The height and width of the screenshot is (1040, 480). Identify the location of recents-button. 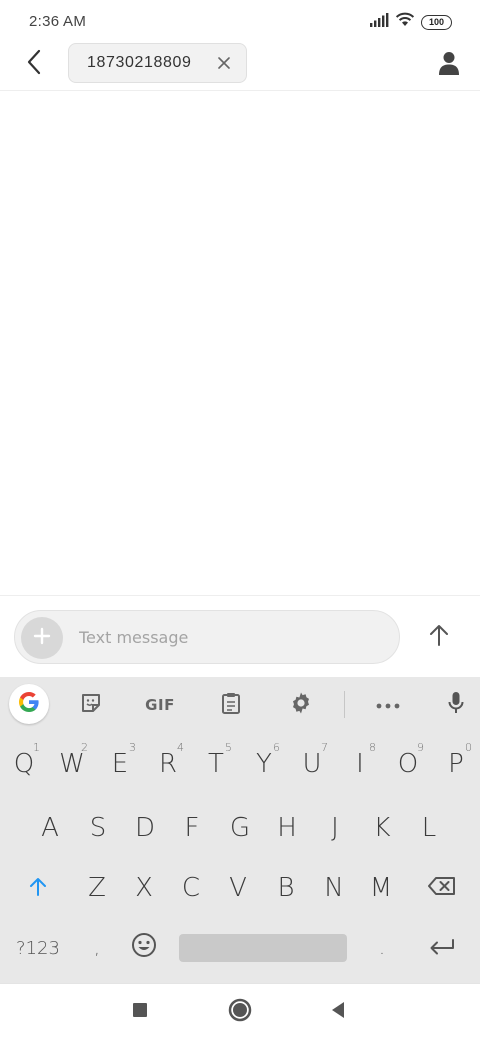
(140, 1012).